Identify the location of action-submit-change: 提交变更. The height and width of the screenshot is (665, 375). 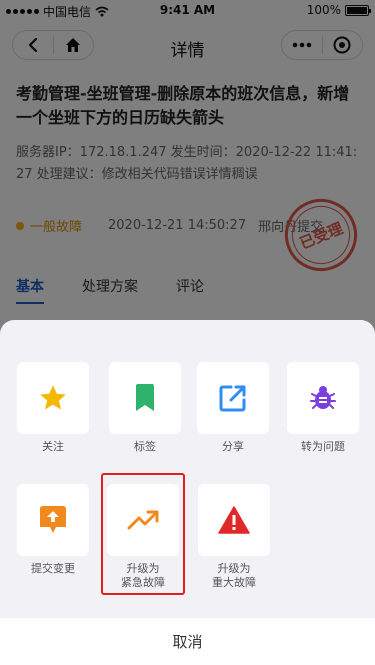
(53, 530).